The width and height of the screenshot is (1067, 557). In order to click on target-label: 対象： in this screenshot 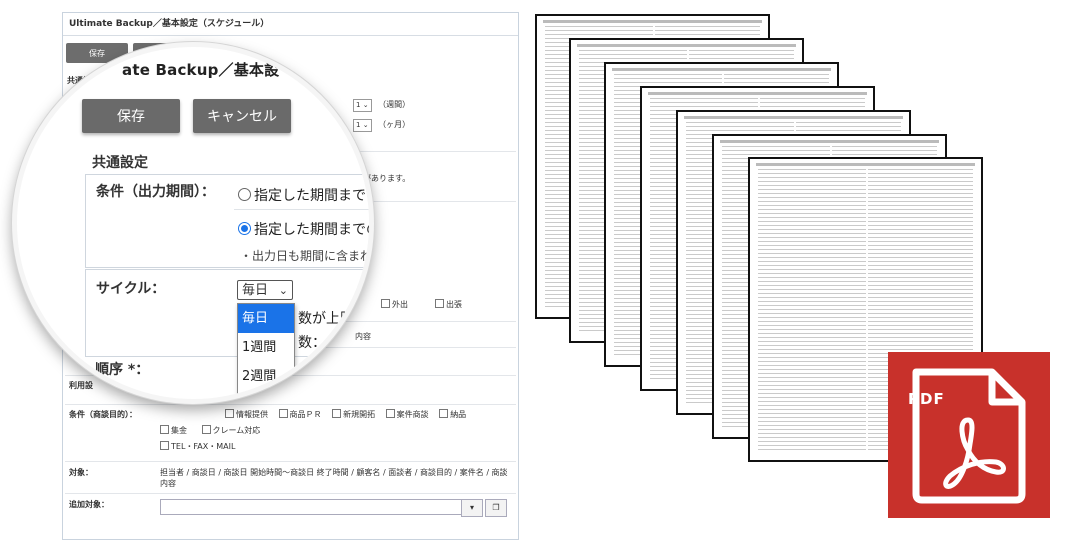, I will do `click(81, 472)`.